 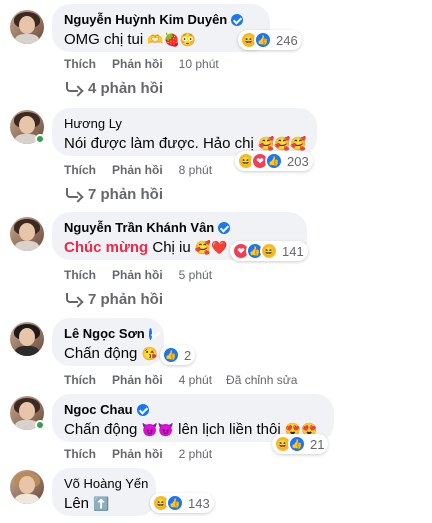 I want to click on comment-bubble: Hương Ly Nói được làm được. Hảo chị 🥰🥰🥰, so click(x=184, y=132).